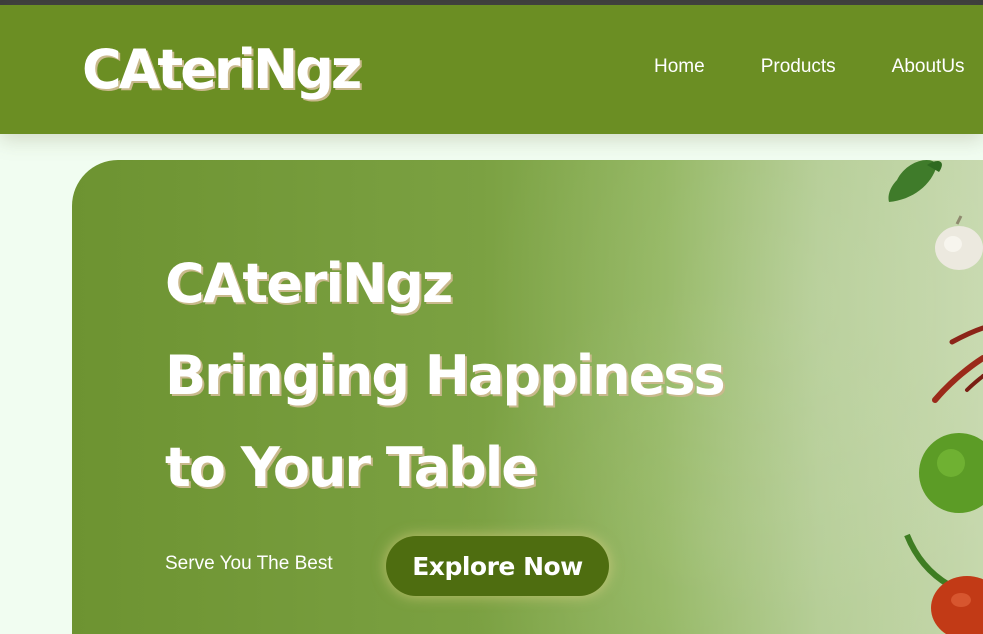 This screenshot has width=983, height=634. I want to click on nav-link-aboutus: AboutUs, so click(928, 67).